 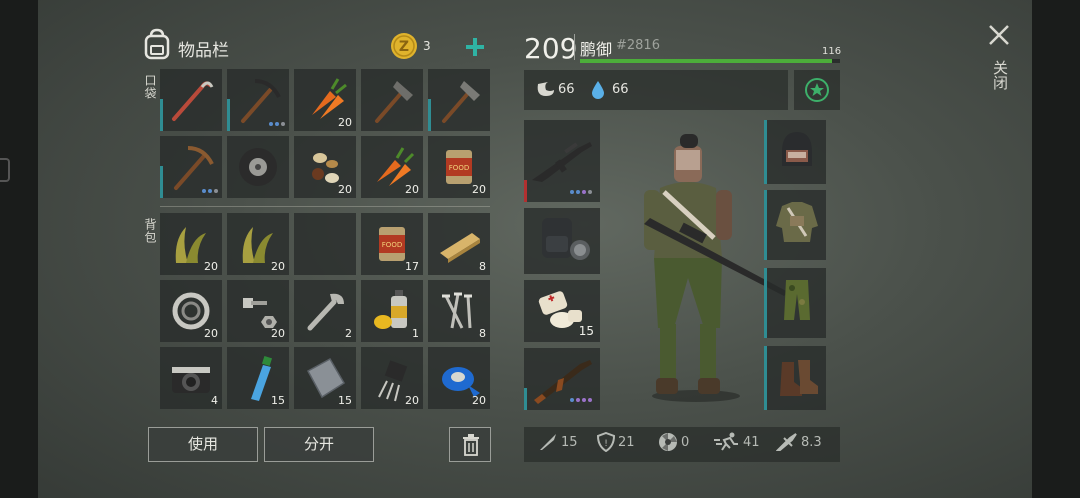 I want to click on backpack-slot: 1, so click(x=392, y=311).